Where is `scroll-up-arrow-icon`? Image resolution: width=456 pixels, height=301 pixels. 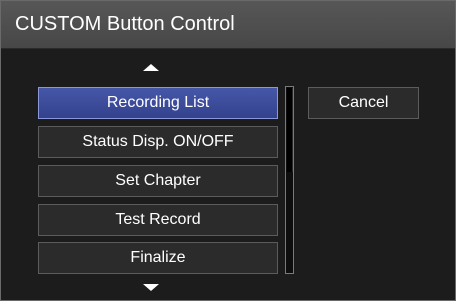 scroll-up-arrow-icon is located at coordinates (151, 67).